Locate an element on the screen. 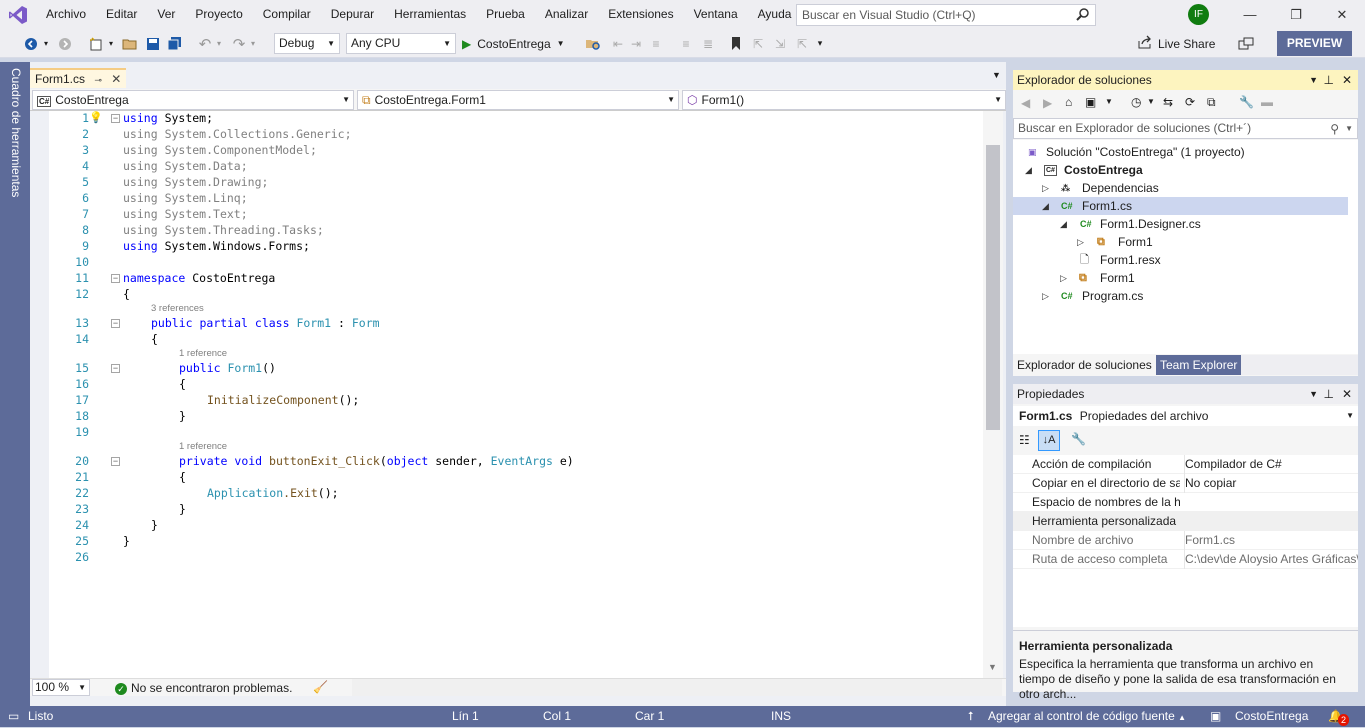 This screenshot has width=1365, height=728. collapse-all-icon: ⧉ is located at coordinates (1211, 102).